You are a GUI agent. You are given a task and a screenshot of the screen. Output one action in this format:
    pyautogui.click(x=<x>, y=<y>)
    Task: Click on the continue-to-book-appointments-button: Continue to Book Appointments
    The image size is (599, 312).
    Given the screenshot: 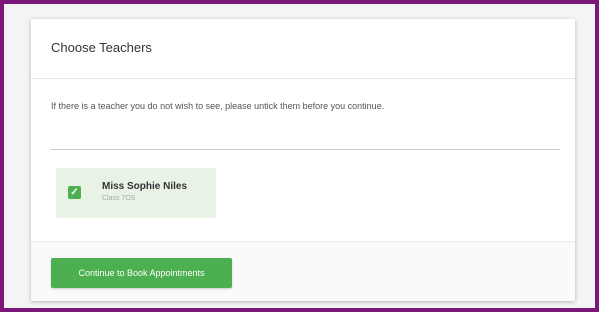 What is the action you would take?
    pyautogui.click(x=141, y=273)
    